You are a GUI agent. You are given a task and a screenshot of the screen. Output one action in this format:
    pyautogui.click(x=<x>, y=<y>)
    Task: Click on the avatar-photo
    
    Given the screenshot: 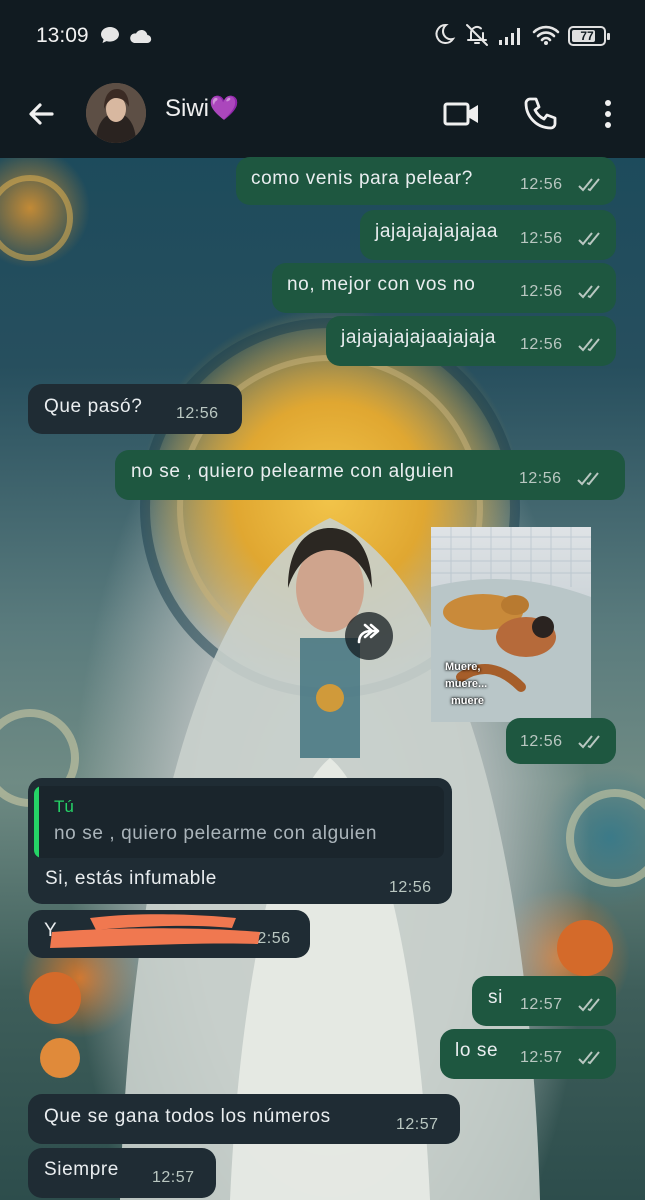 What is the action you would take?
    pyautogui.click(x=116, y=113)
    